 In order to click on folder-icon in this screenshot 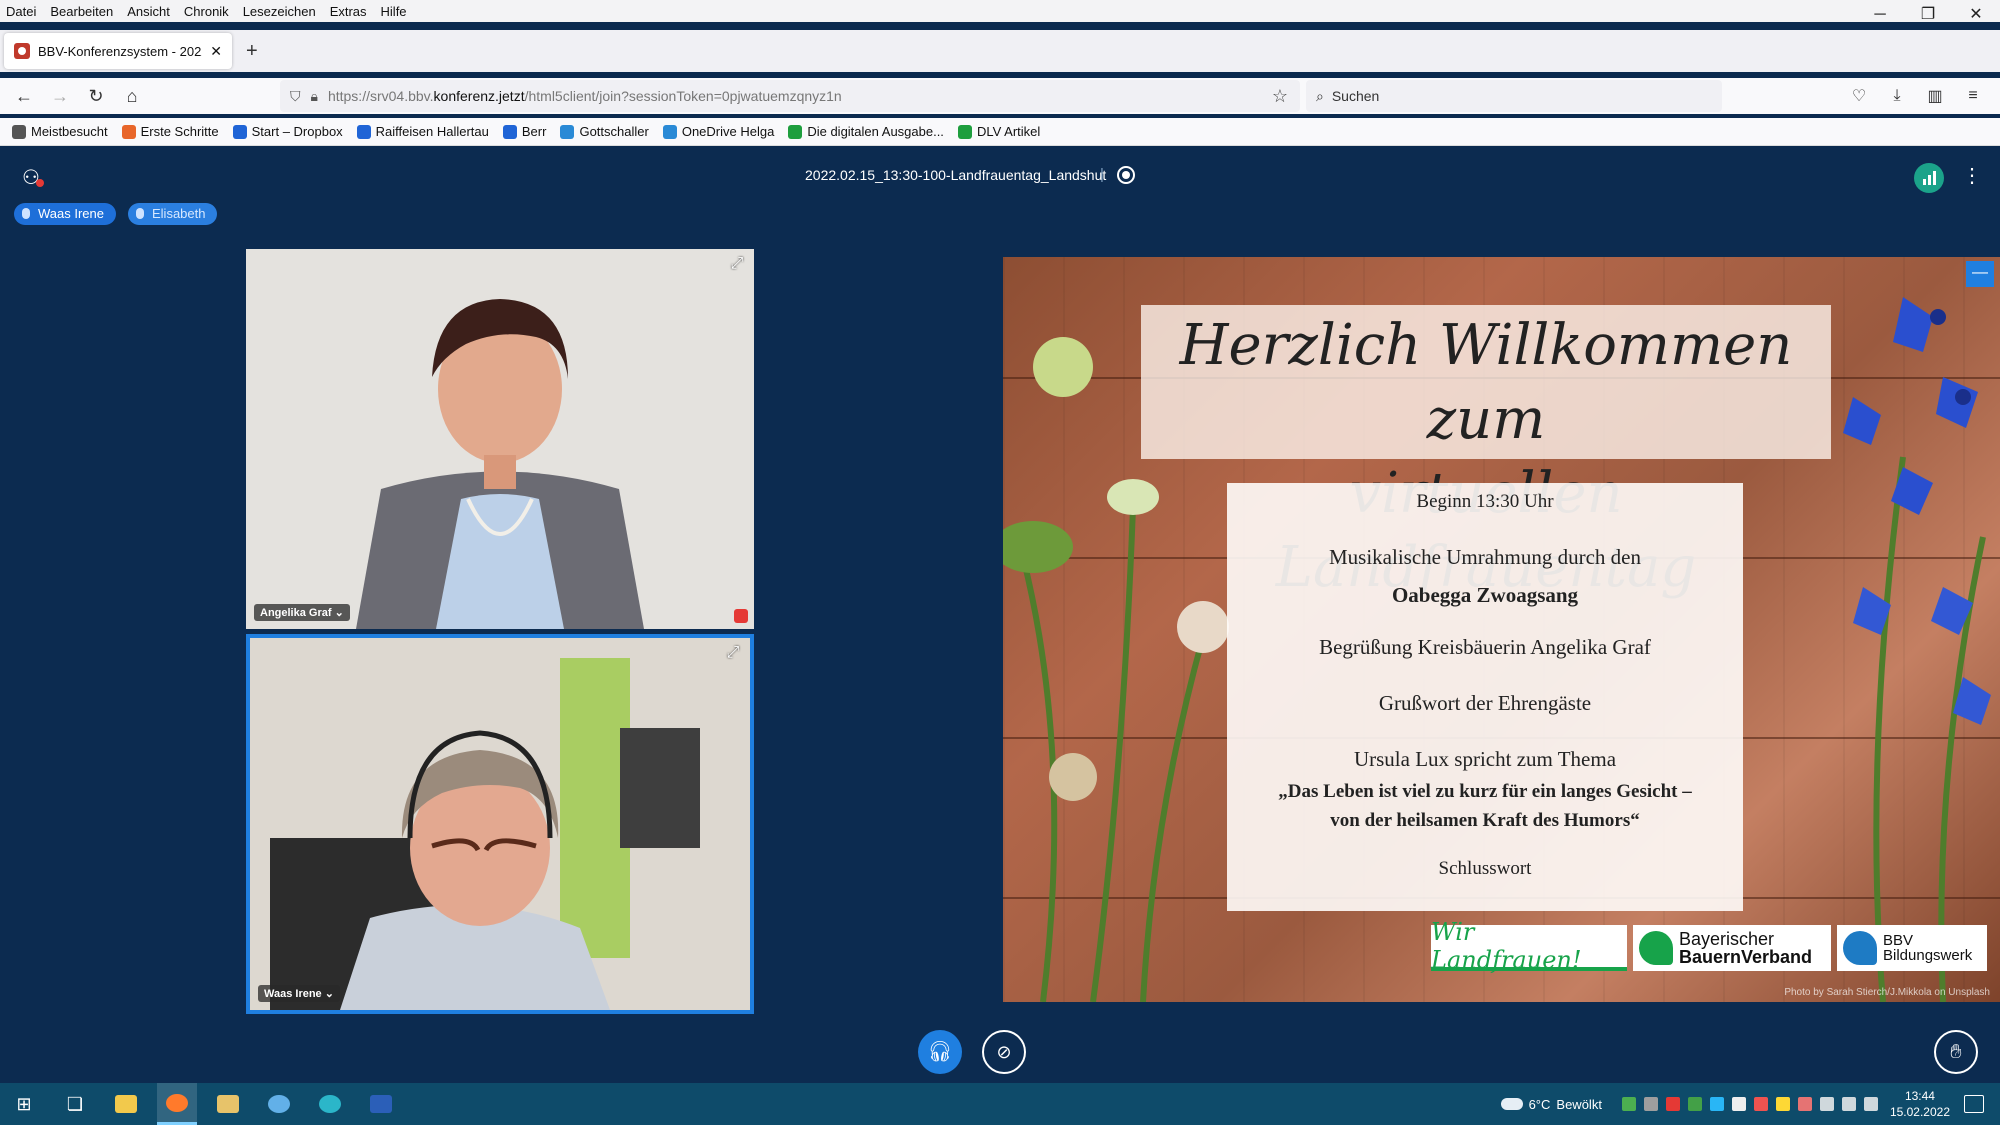, I will do `click(228, 1104)`.